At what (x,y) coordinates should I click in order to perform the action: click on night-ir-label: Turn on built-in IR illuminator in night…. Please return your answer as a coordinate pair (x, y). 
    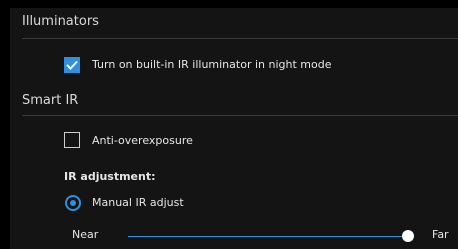
    Looking at the image, I should click on (212, 64).